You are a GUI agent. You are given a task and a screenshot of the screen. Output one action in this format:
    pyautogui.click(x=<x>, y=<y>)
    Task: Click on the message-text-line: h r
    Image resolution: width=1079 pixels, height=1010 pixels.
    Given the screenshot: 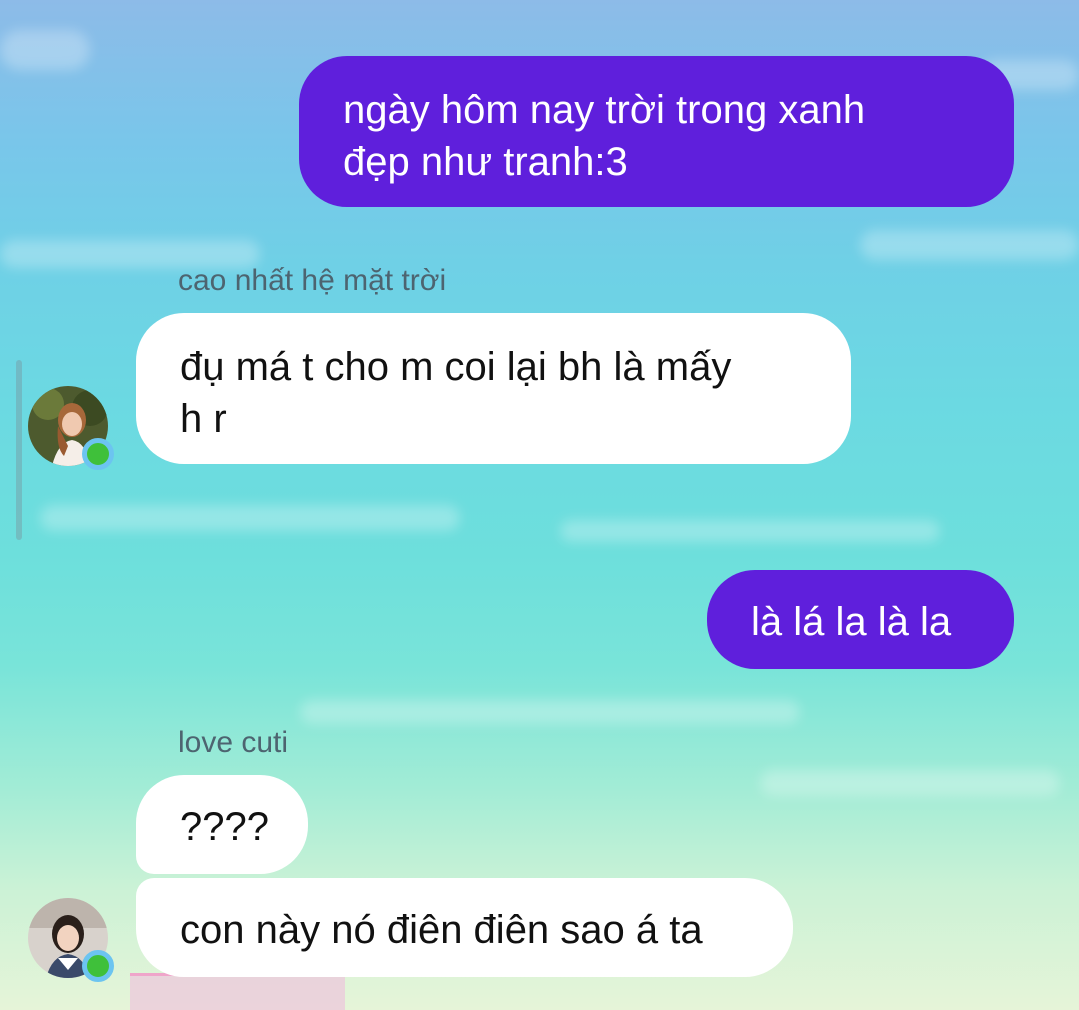 What is the action you would take?
    pyautogui.click(x=203, y=419)
    